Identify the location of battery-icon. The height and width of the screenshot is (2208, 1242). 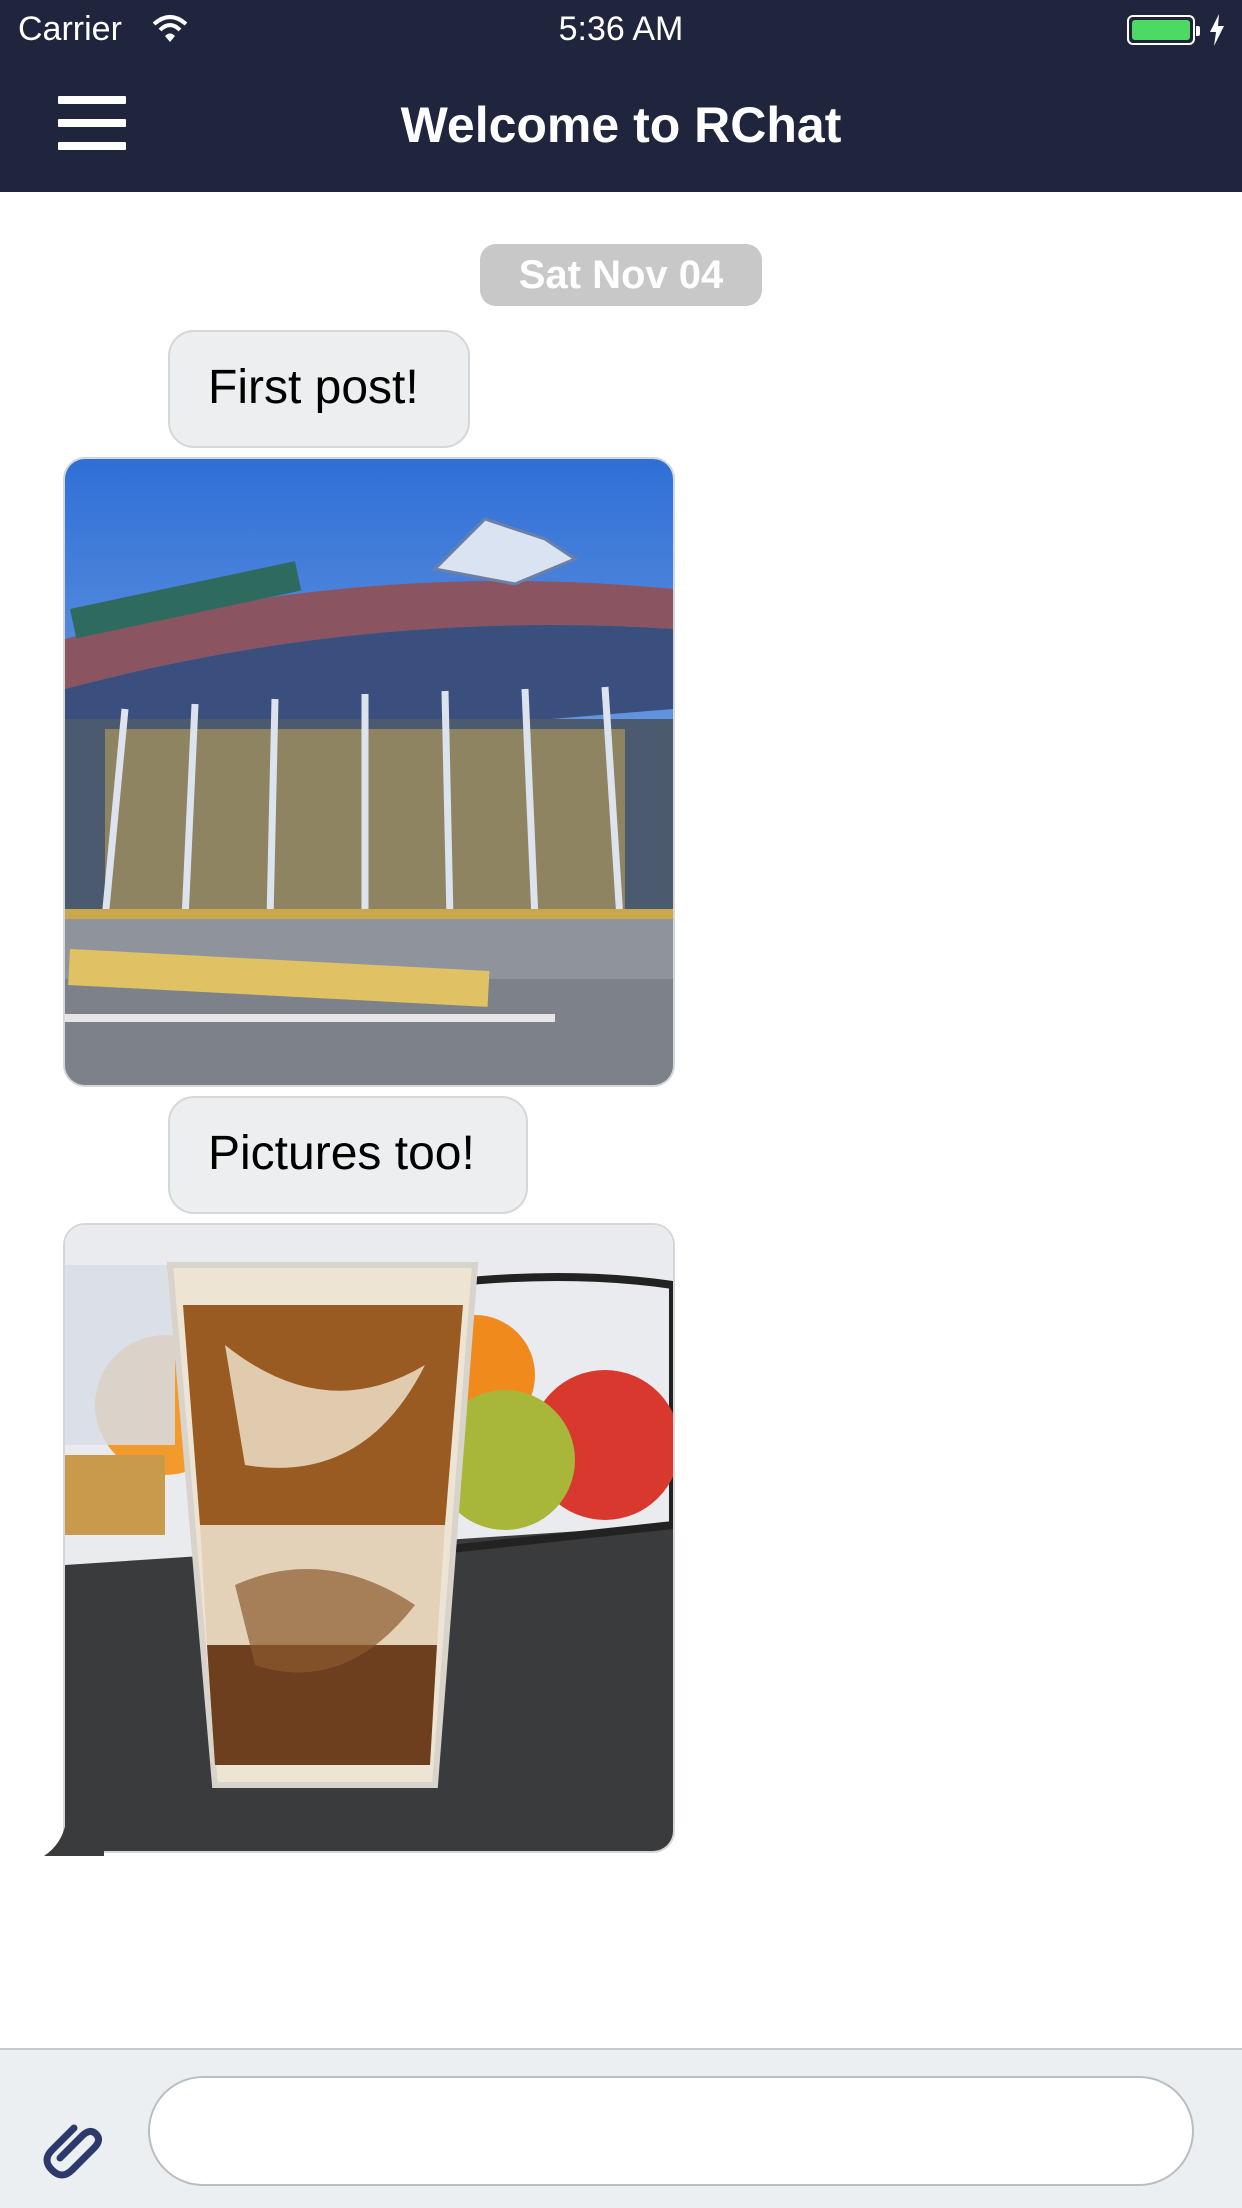
(1163, 30).